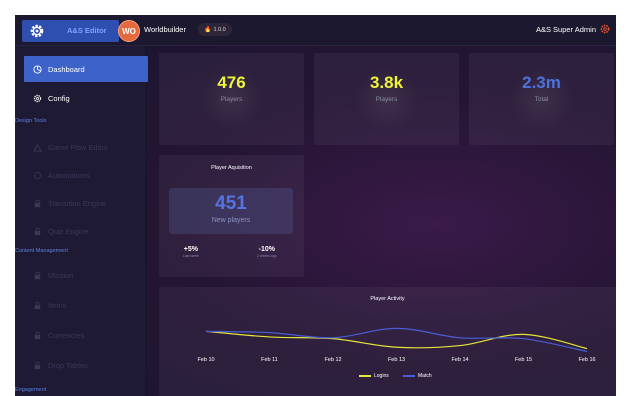 This screenshot has width=631, height=396. Describe the element at coordinates (231, 220) in the screenshot. I see `new-players-label: New players` at that location.